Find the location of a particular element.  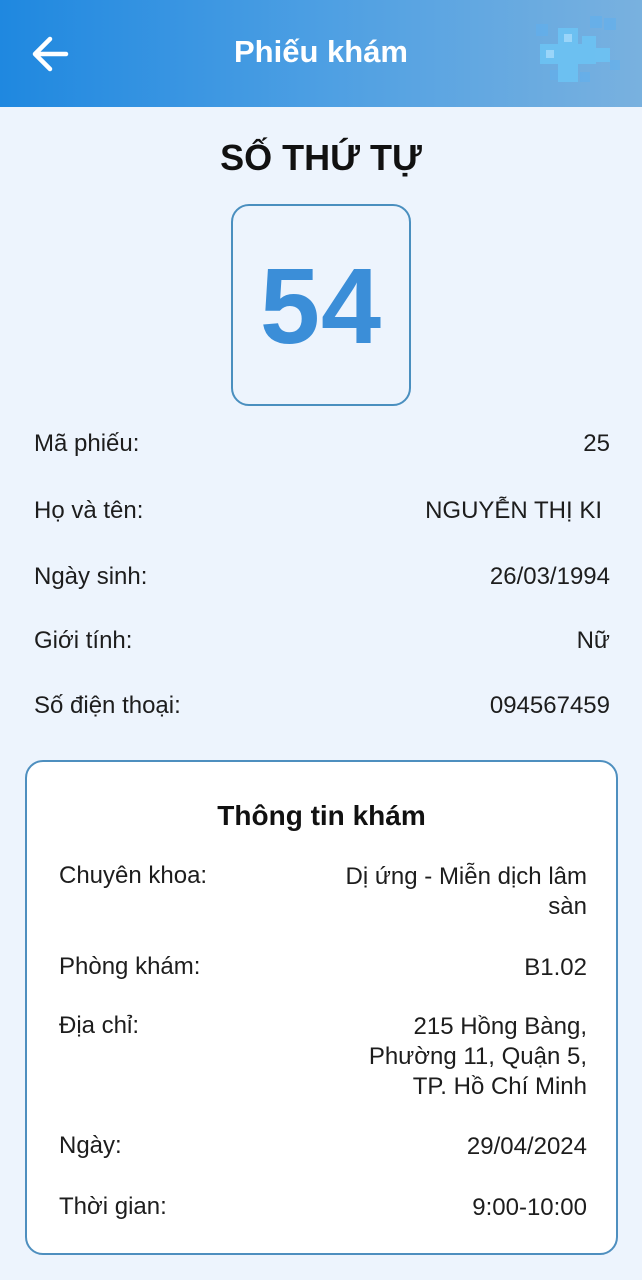

time-label: Thời gian: is located at coordinates (113, 1206).